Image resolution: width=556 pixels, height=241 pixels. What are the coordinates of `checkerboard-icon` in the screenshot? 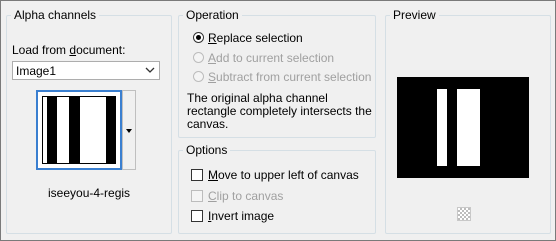 It's located at (464, 214).